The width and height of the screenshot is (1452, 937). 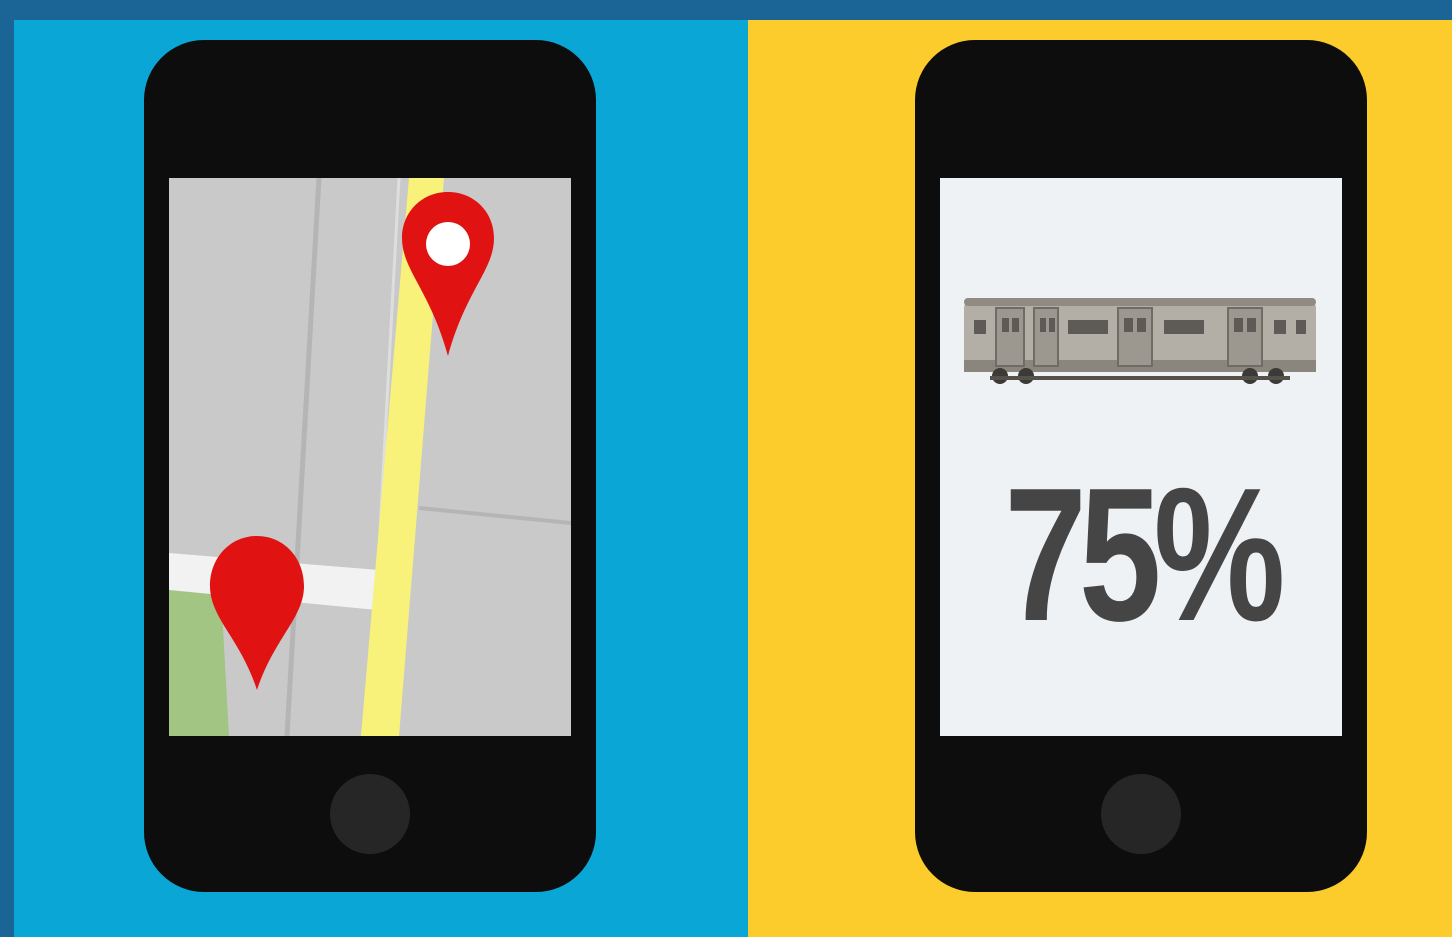 What do you see at coordinates (1144, 555) in the screenshot?
I see `stat-percentage: 75%` at bounding box center [1144, 555].